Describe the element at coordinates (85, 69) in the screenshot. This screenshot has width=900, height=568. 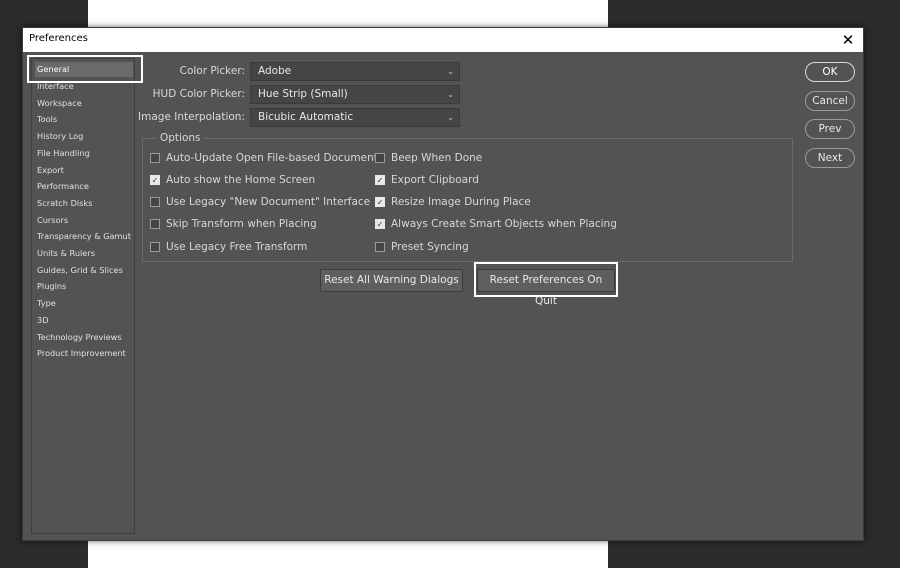
I see `general-highlight-box` at that location.